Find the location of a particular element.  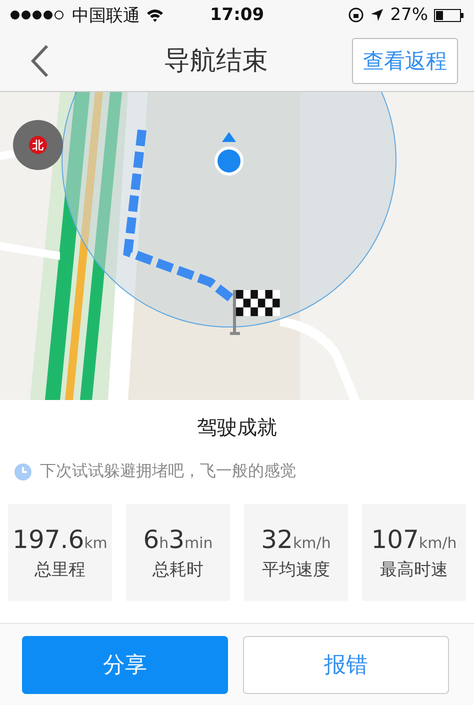

rotation-lock-icon is located at coordinates (356, 15).